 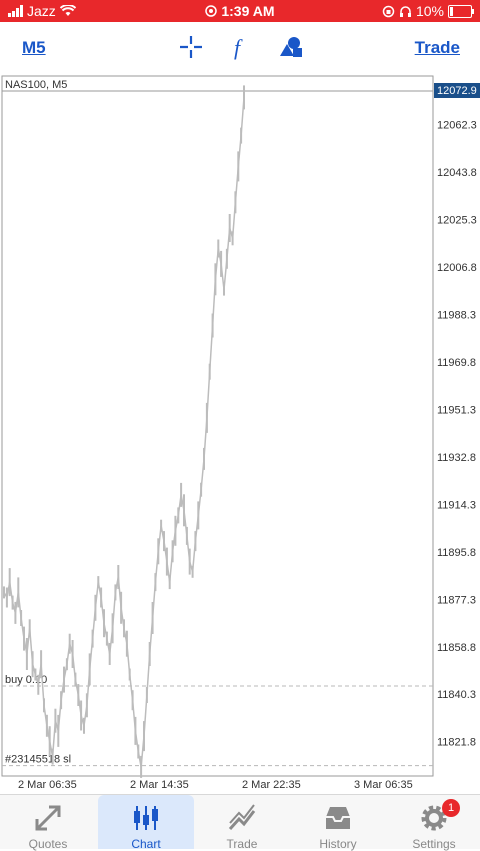 What do you see at coordinates (48, 818) in the screenshot?
I see `quotes-icon` at bounding box center [48, 818].